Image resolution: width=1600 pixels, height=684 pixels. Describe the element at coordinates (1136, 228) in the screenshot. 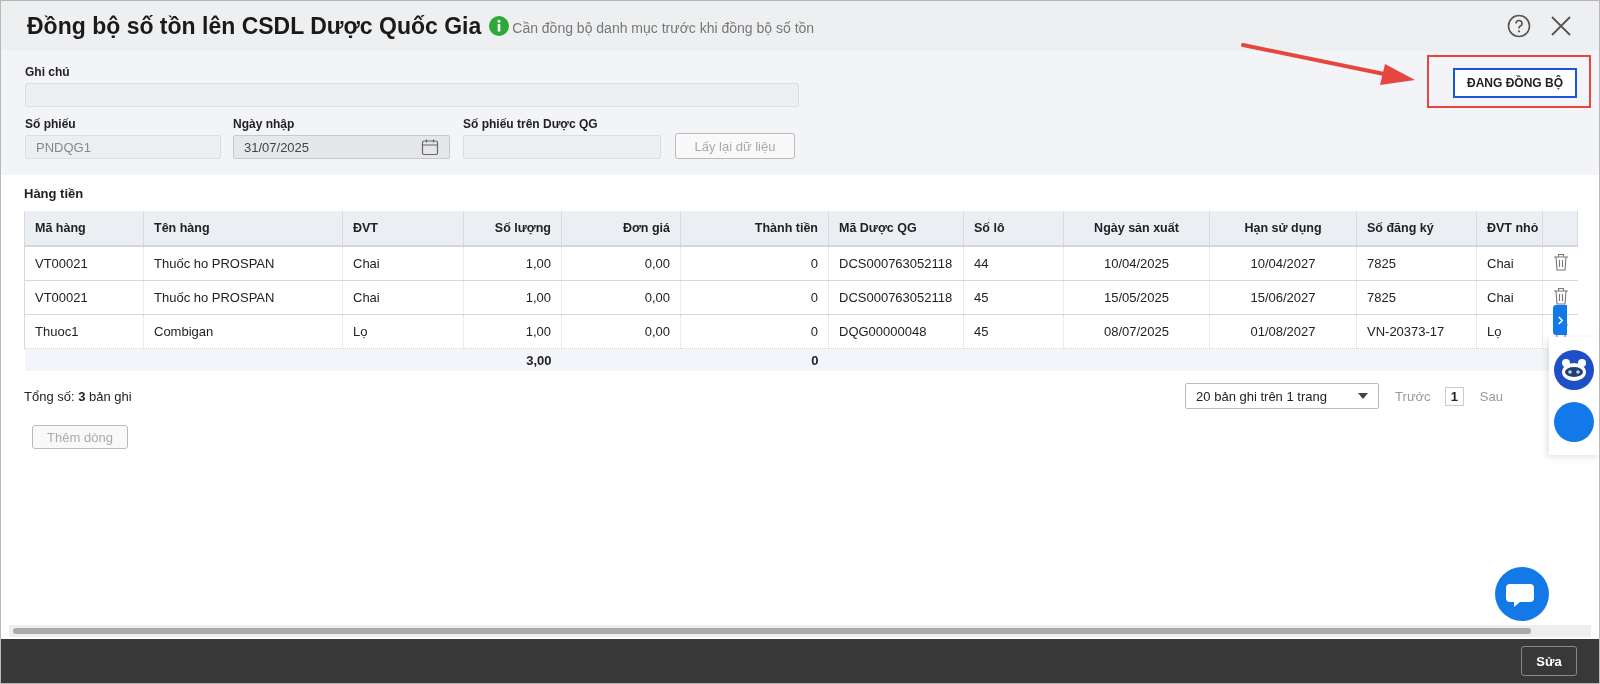

I see `column-header: Ngày sản xuất` at that location.